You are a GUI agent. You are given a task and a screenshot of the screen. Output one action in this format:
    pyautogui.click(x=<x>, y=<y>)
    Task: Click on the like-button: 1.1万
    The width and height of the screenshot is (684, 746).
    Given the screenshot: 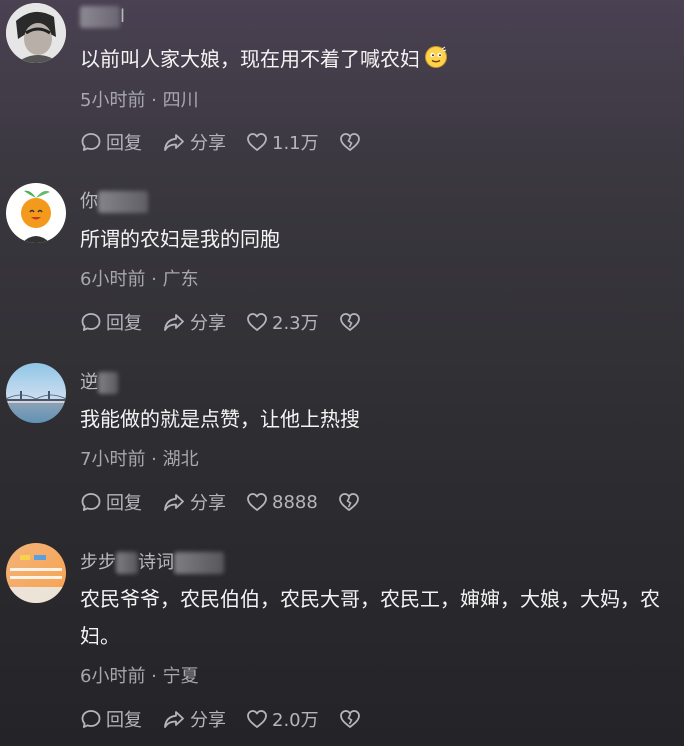 What is the action you would take?
    pyautogui.click(x=282, y=142)
    